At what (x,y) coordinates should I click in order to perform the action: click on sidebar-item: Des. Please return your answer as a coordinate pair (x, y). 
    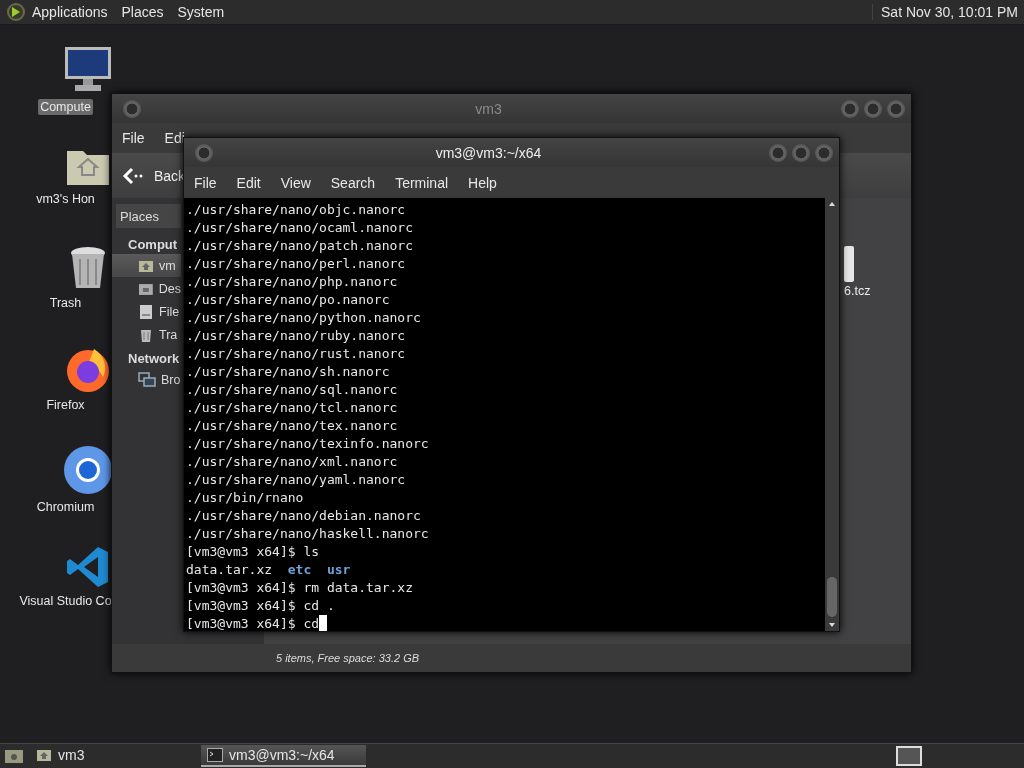
    Looking at the image, I should click on (146, 288).